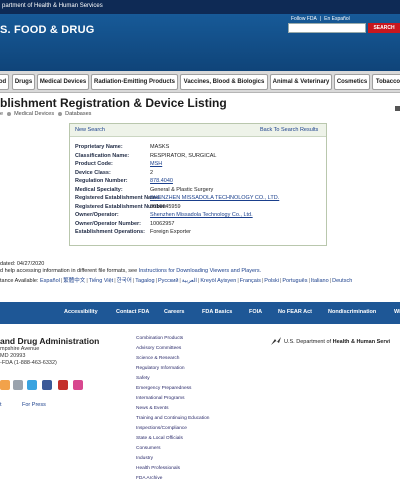 This screenshot has height=500, width=400. What do you see at coordinates (101, 281) in the screenshot?
I see `lang-vietnamese: Tiếng Việt` at bounding box center [101, 281].